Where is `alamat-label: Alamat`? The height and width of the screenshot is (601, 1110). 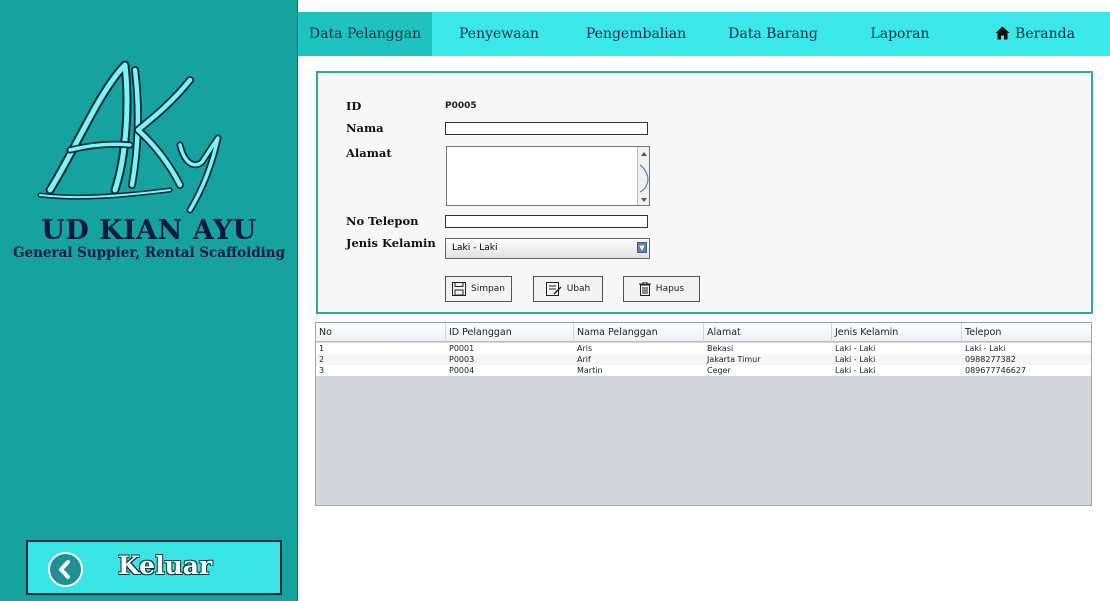
alamat-label: Alamat is located at coordinates (369, 153).